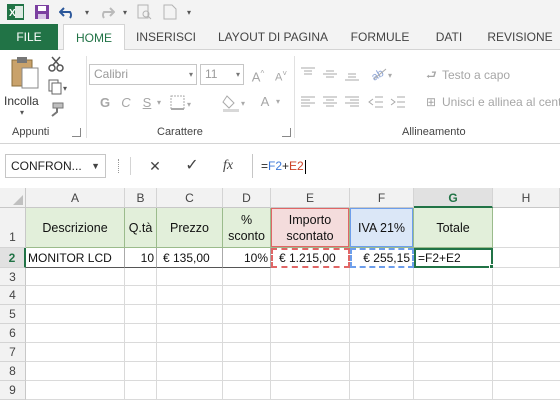 This screenshot has width=560, height=400. Describe the element at coordinates (143, 74) in the screenshot. I see `font-name-select: Calibri ▾` at that location.